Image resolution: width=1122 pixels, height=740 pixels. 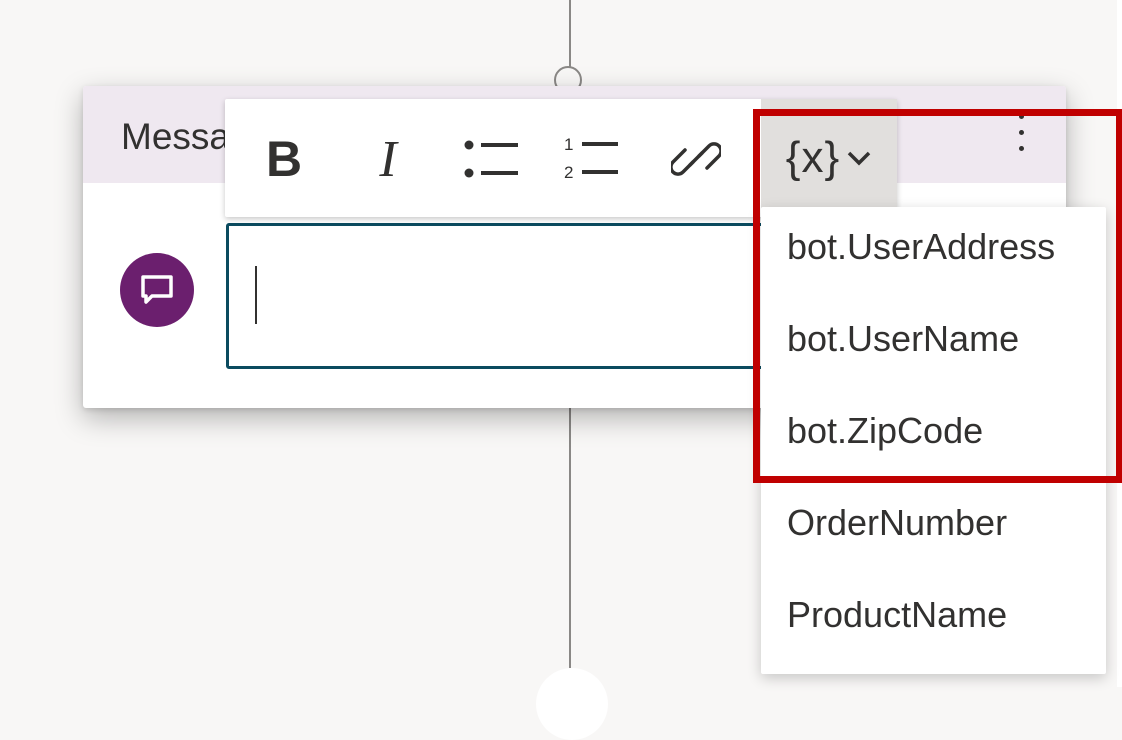 What do you see at coordinates (492, 159) in the screenshot?
I see `bulleted-list-icon` at bounding box center [492, 159].